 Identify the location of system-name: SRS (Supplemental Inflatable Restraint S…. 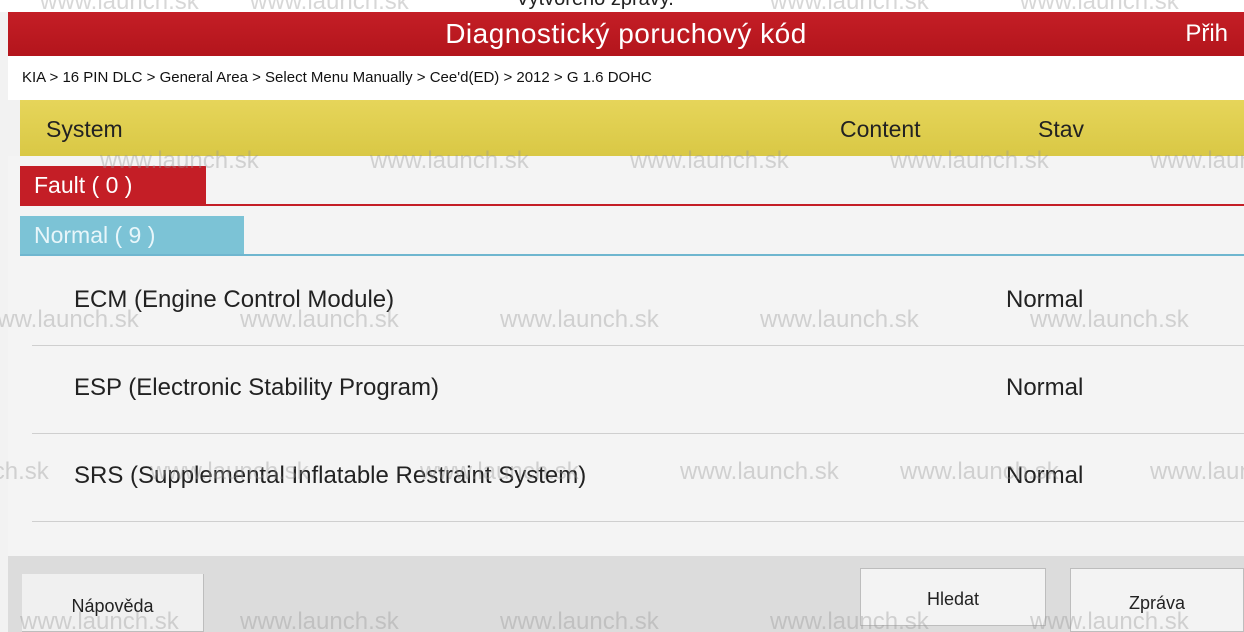
(330, 475).